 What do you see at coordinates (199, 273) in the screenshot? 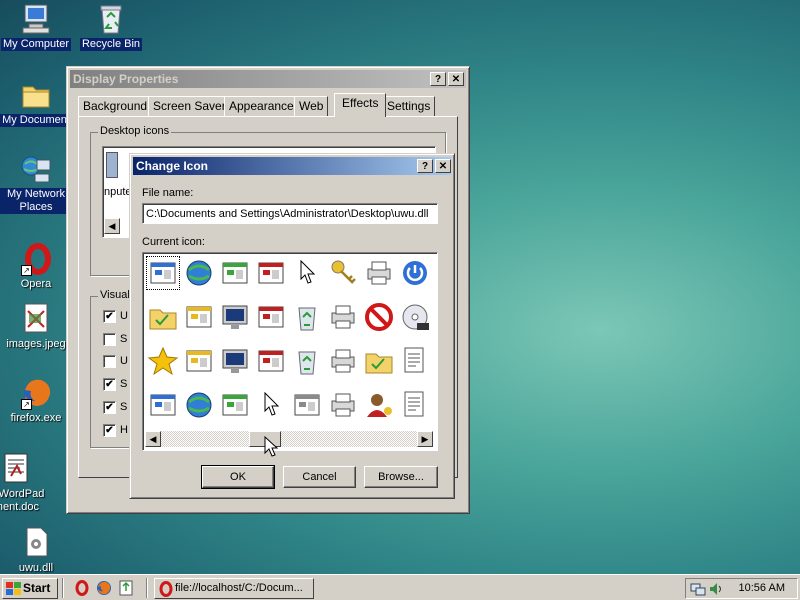
I see `globe-icon` at bounding box center [199, 273].